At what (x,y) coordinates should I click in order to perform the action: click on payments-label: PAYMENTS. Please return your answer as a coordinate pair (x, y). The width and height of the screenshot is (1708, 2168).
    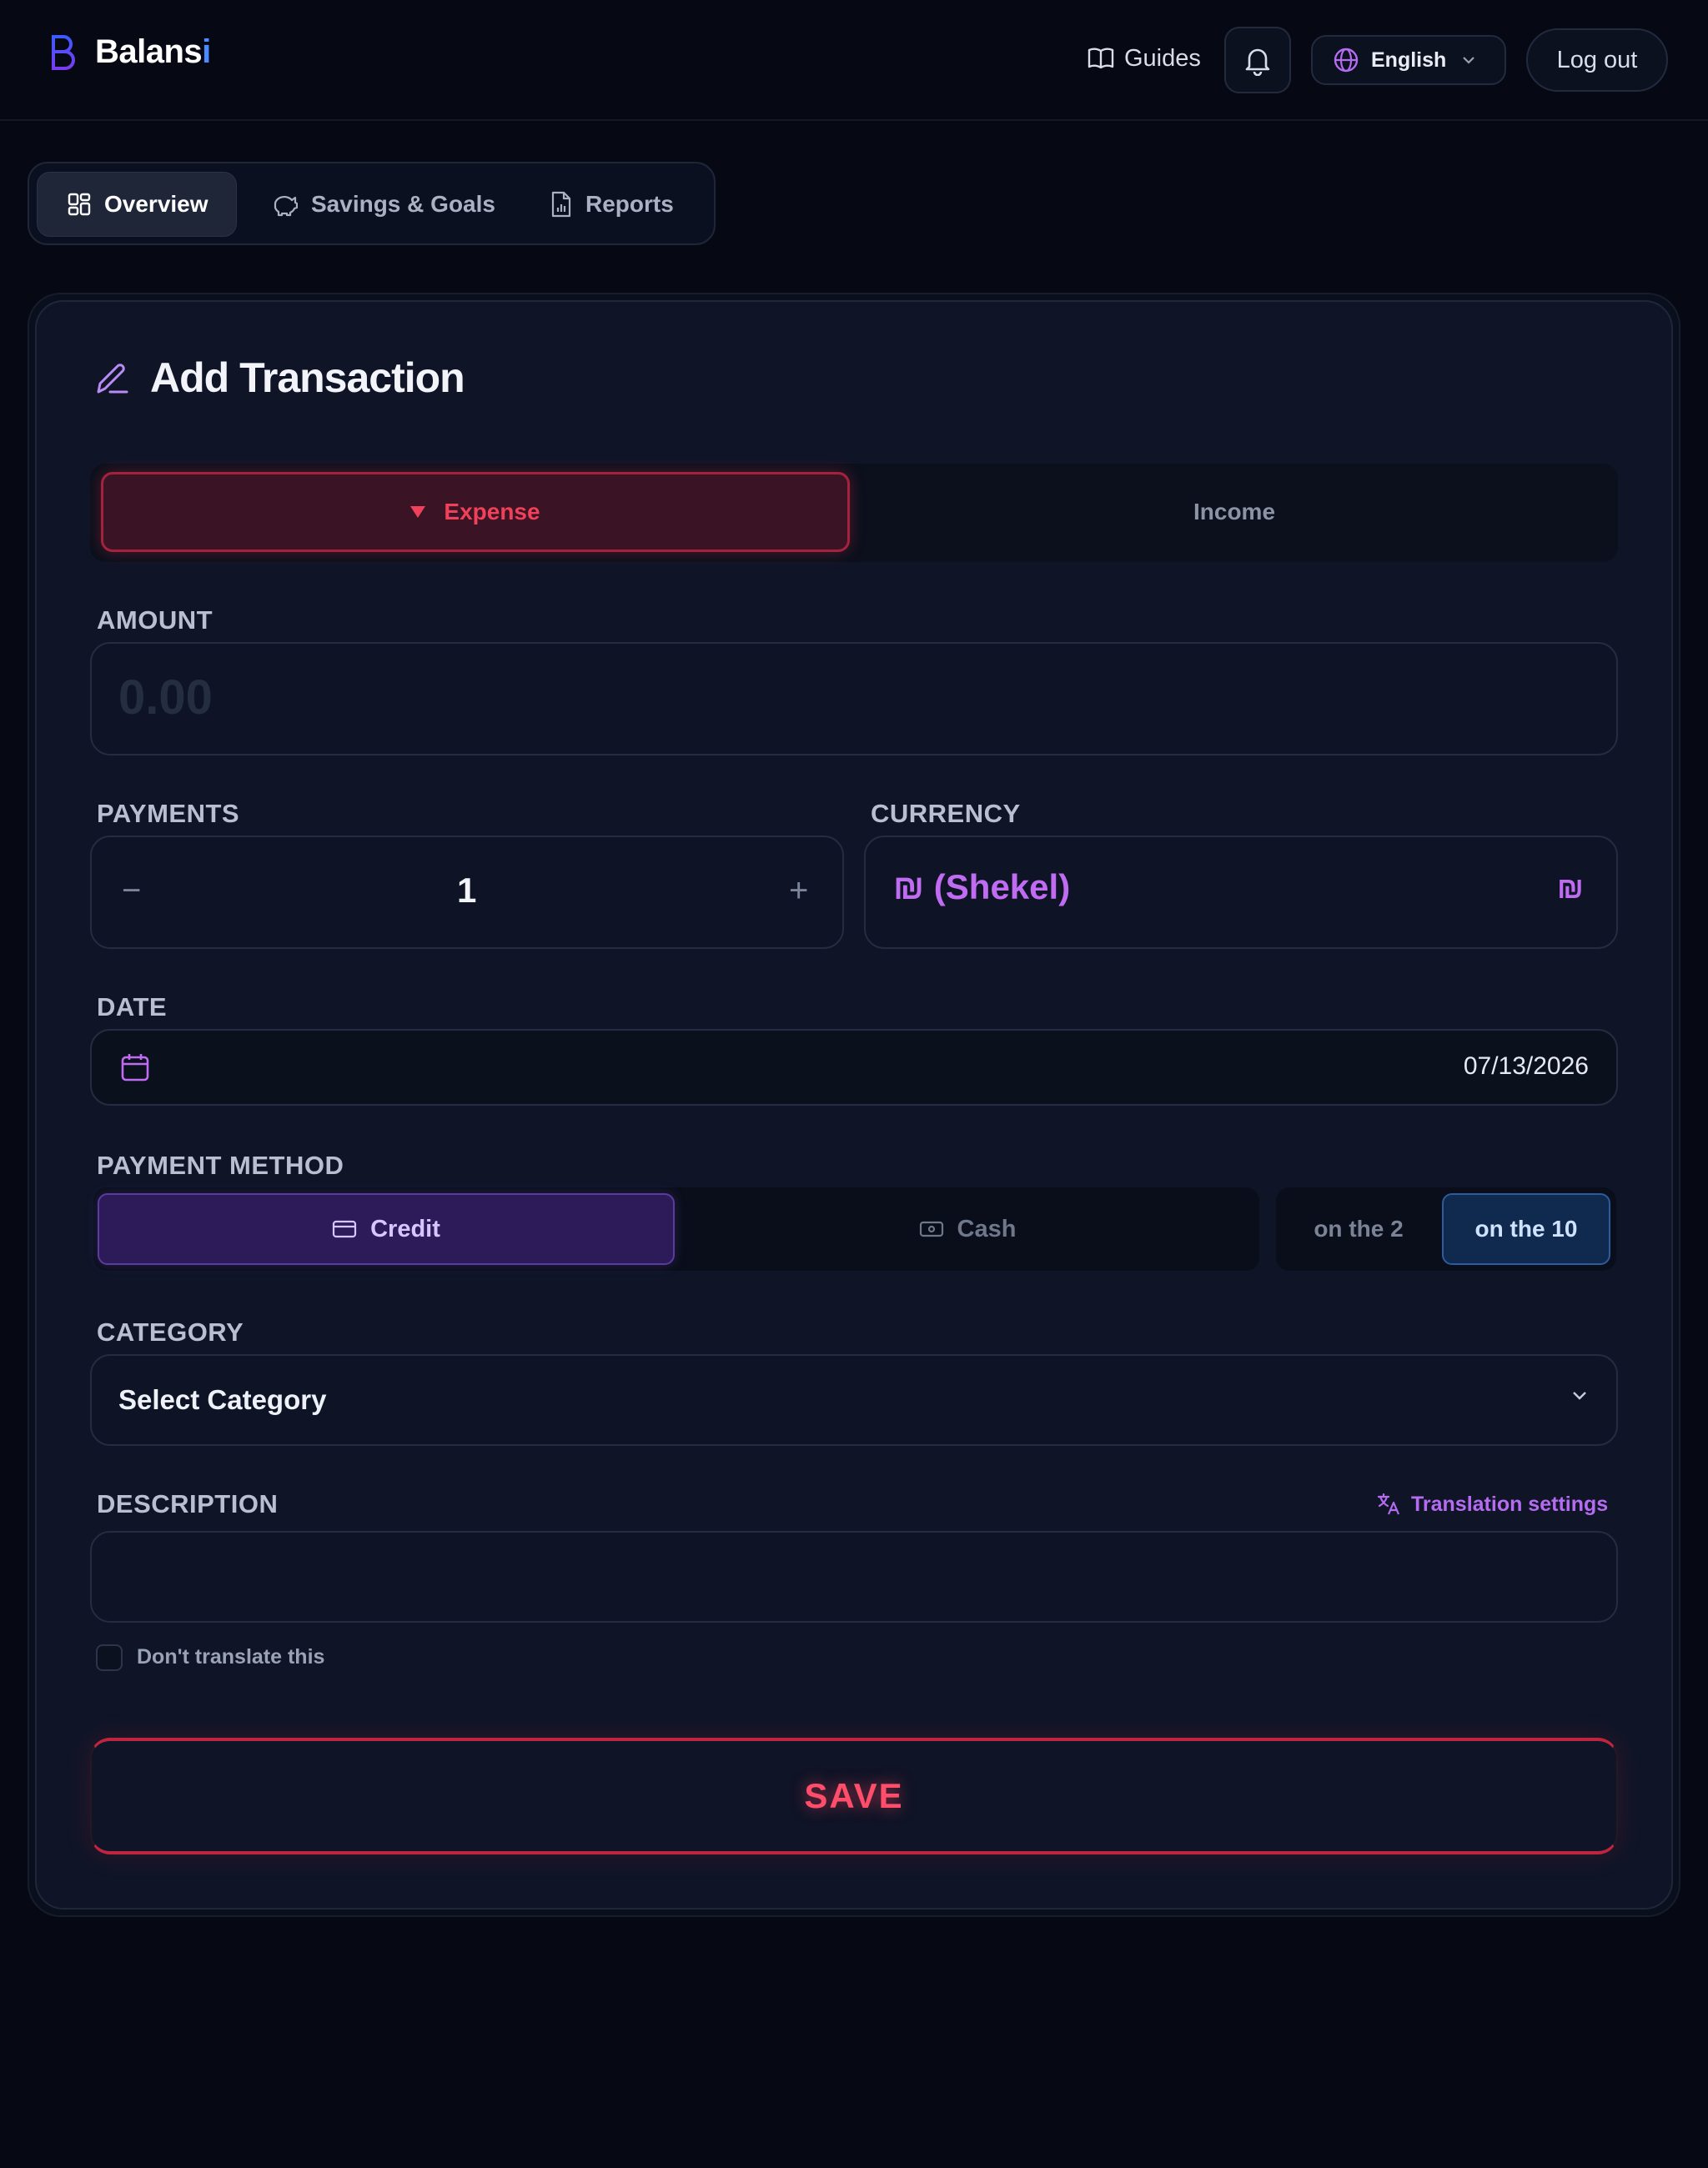
    Looking at the image, I should click on (168, 813).